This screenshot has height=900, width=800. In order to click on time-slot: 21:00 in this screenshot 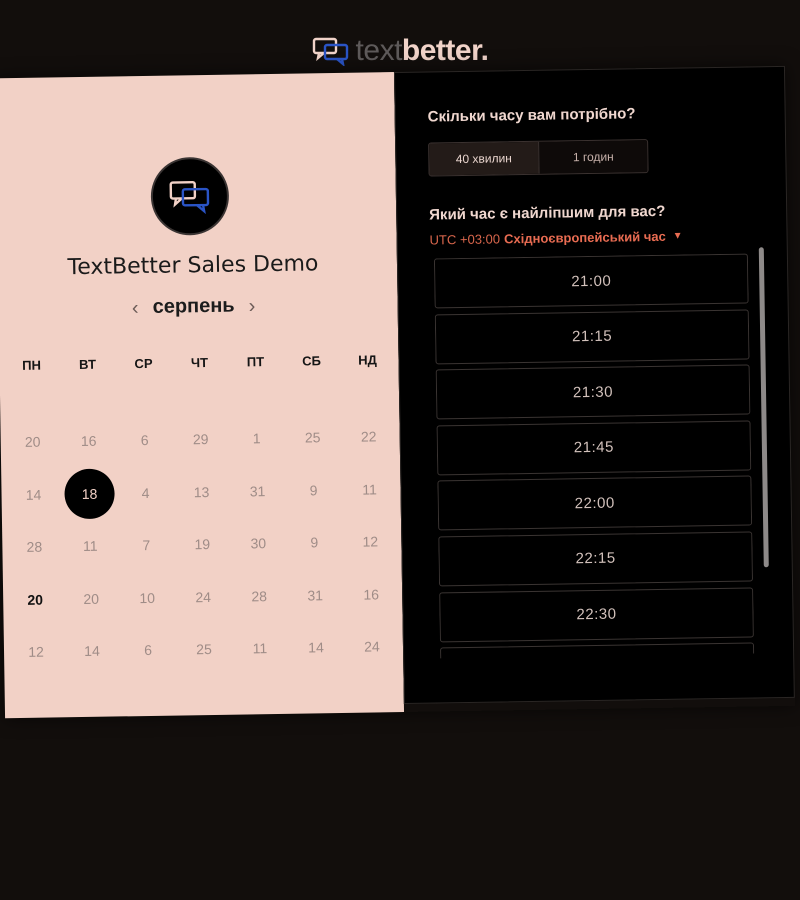, I will do `click(591, 281)`.